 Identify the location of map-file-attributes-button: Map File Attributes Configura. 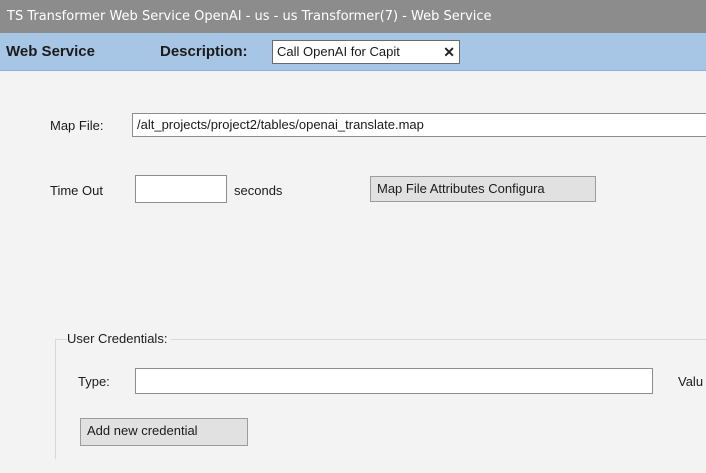
(483, 189).